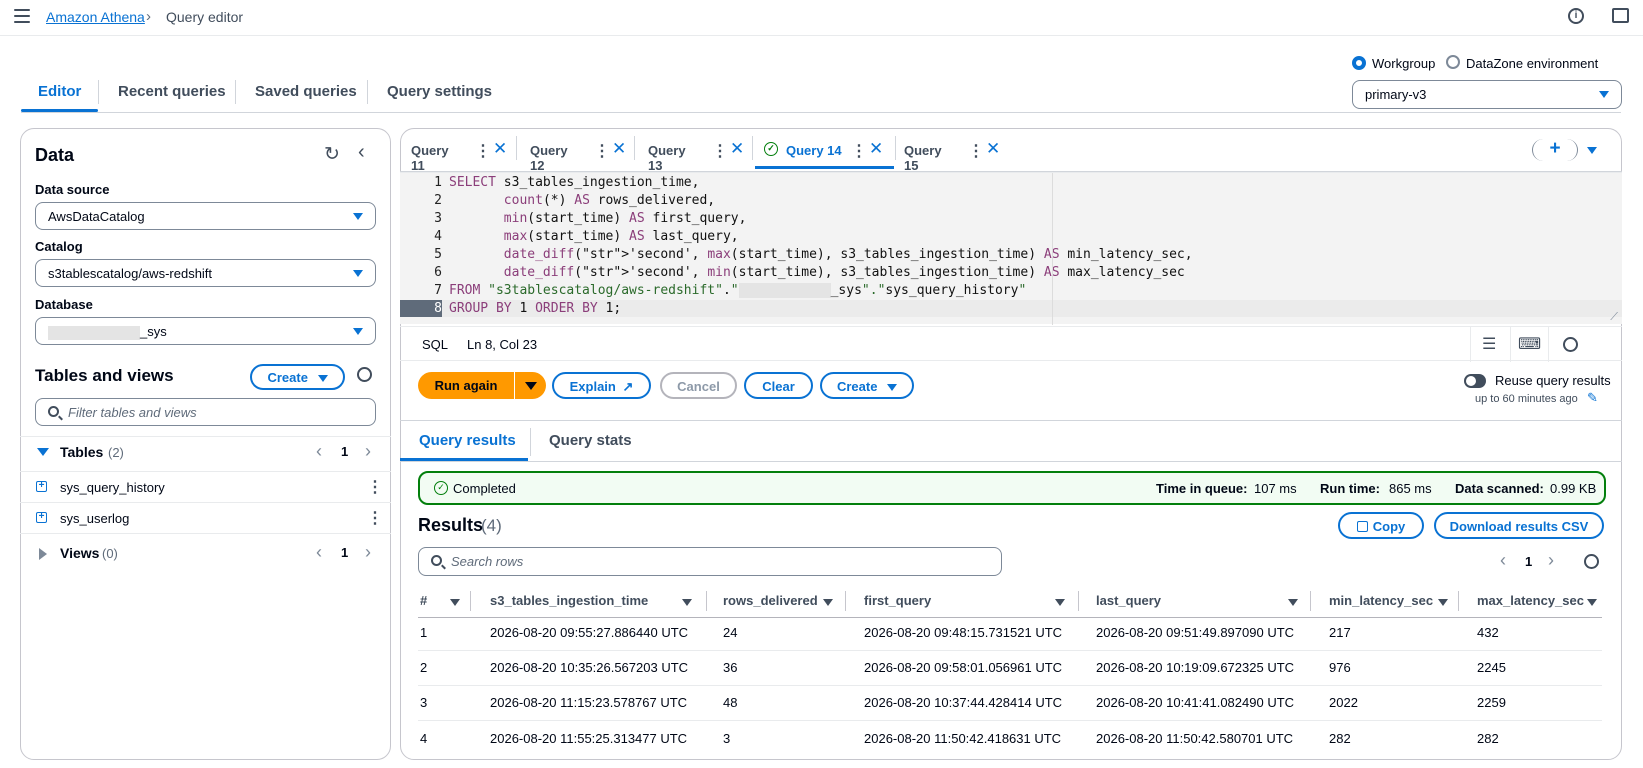 The image size is (1643, 768). Describe the element at coordinates (344, 552) in the screenshot. I see `views-page-number: 1` at that location.